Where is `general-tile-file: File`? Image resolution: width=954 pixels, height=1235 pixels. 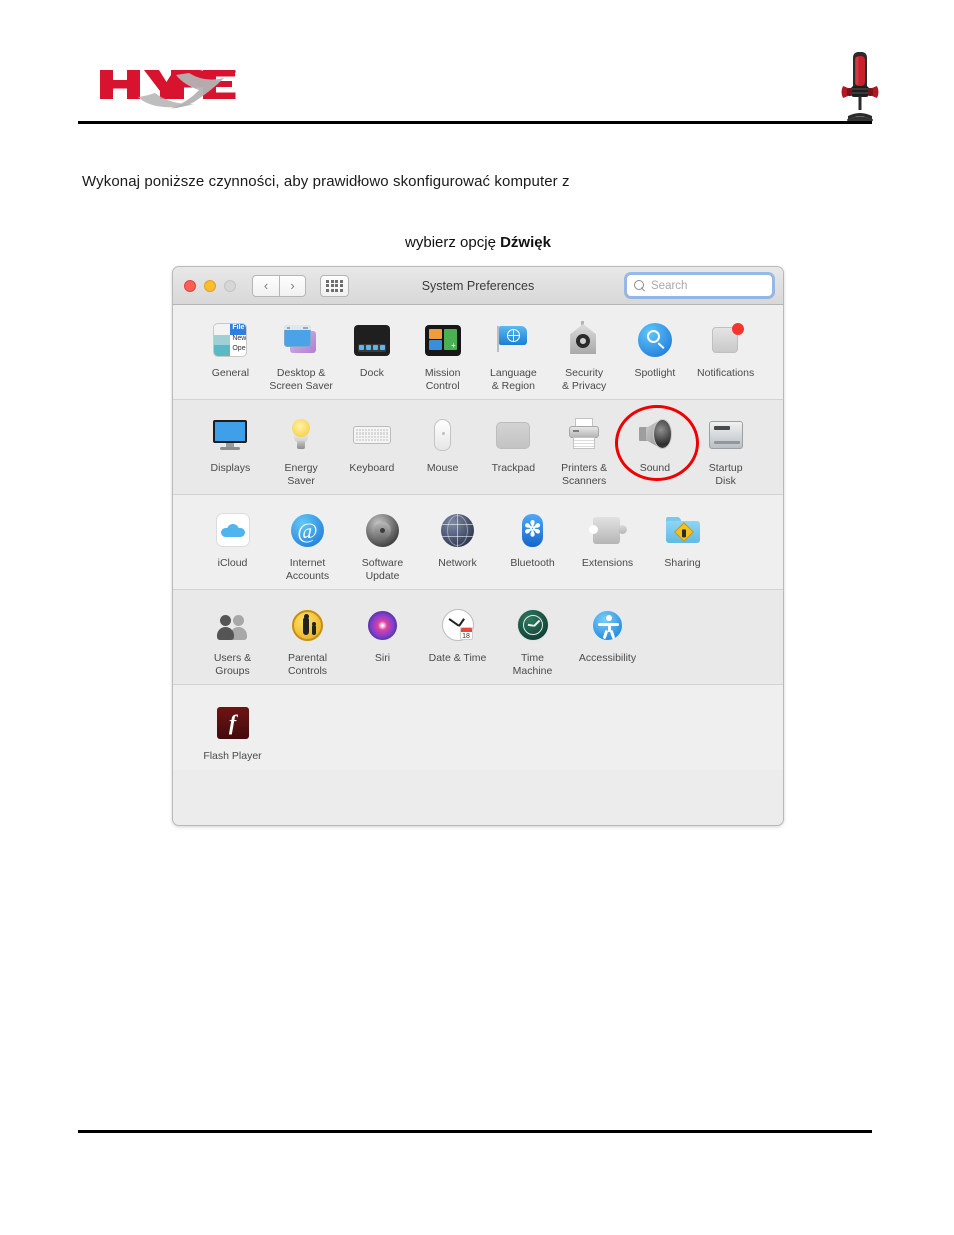 general-tile-file: File is located at coordinates (238, 329).